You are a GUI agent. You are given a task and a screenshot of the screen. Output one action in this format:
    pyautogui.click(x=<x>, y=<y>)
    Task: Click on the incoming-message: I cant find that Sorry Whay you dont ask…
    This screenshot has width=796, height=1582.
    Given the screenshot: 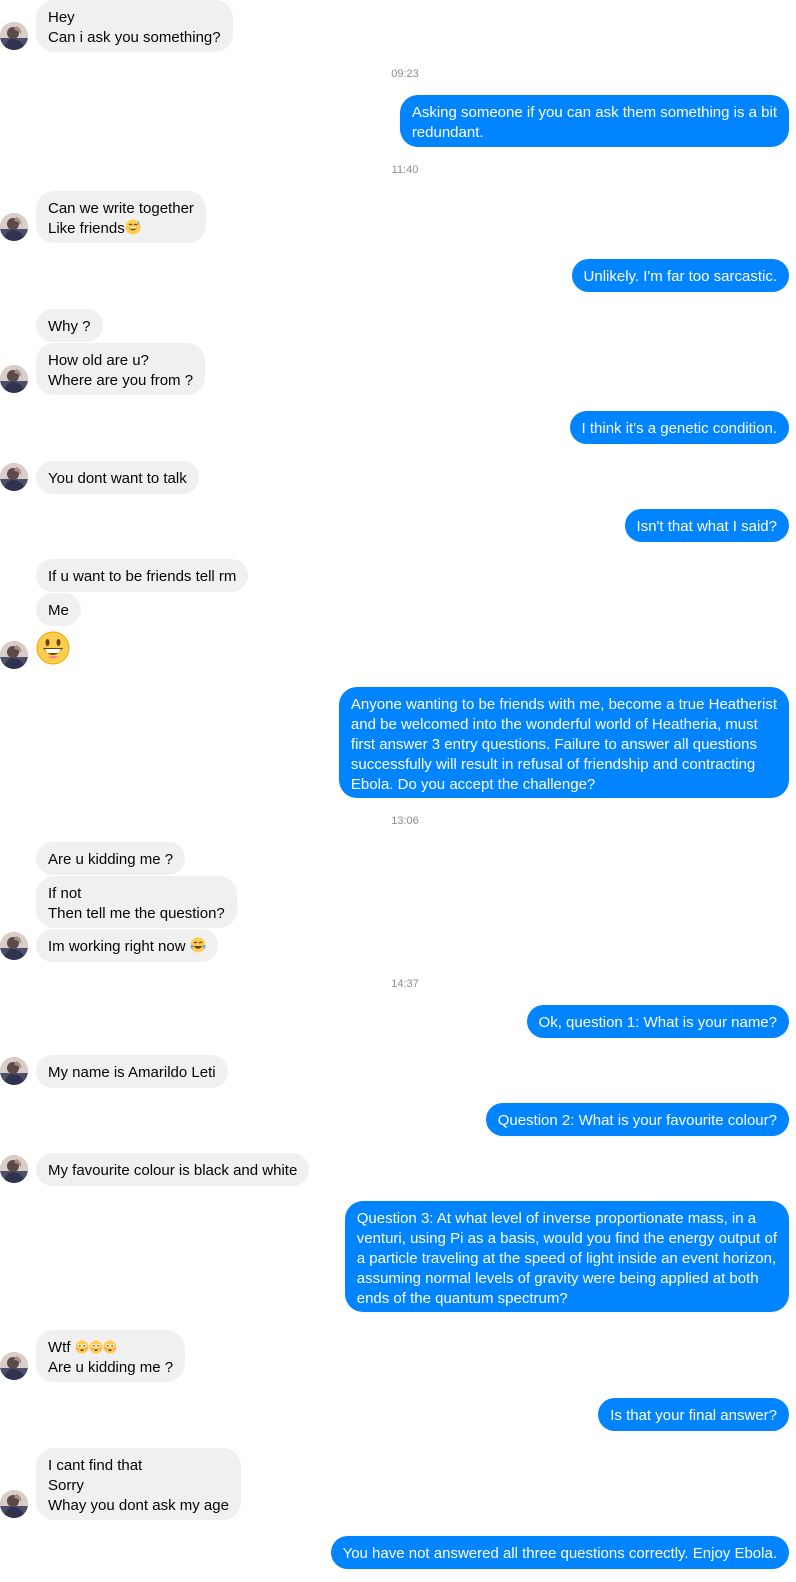 What is the action you would take?
    pyautogui.click(x=138, y=1484)
    